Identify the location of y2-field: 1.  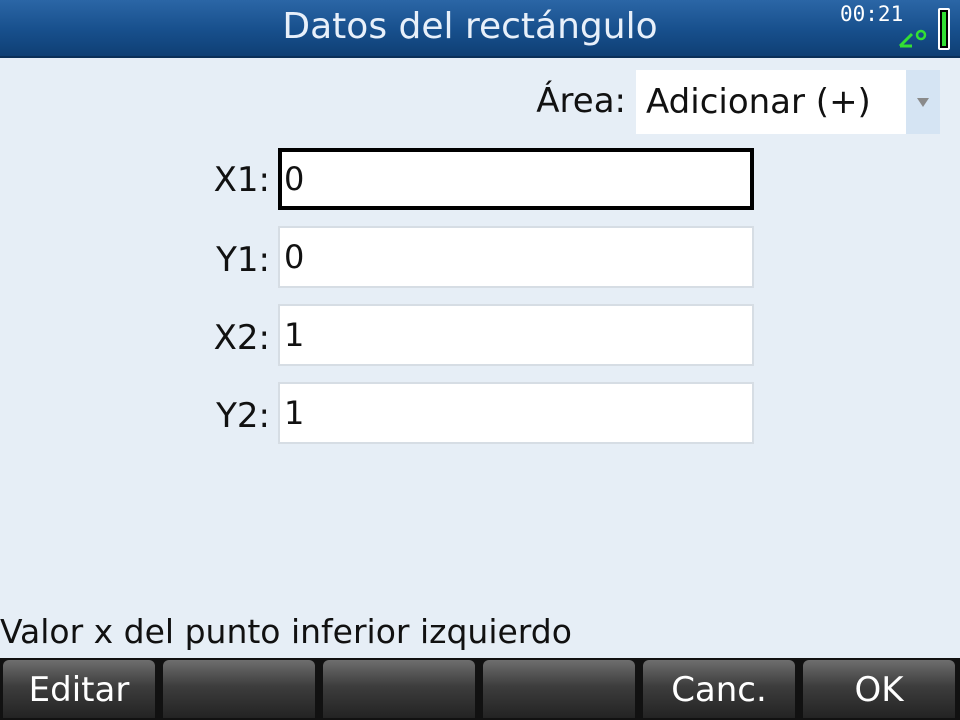
(516, 413).